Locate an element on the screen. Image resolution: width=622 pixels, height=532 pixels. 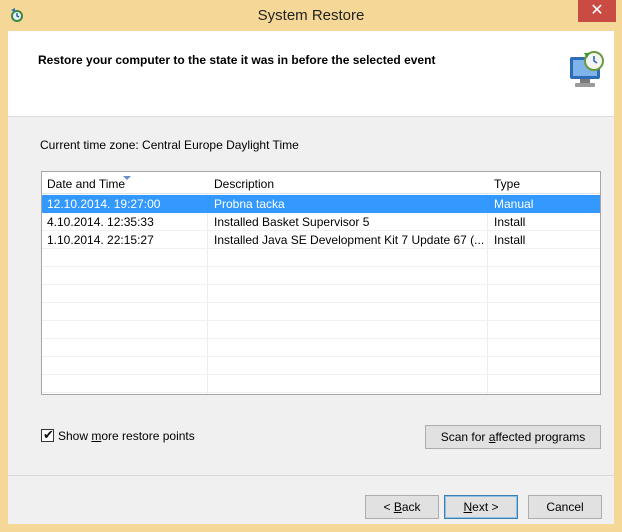
window-title: System Restore is located at coordinates (311, 15).